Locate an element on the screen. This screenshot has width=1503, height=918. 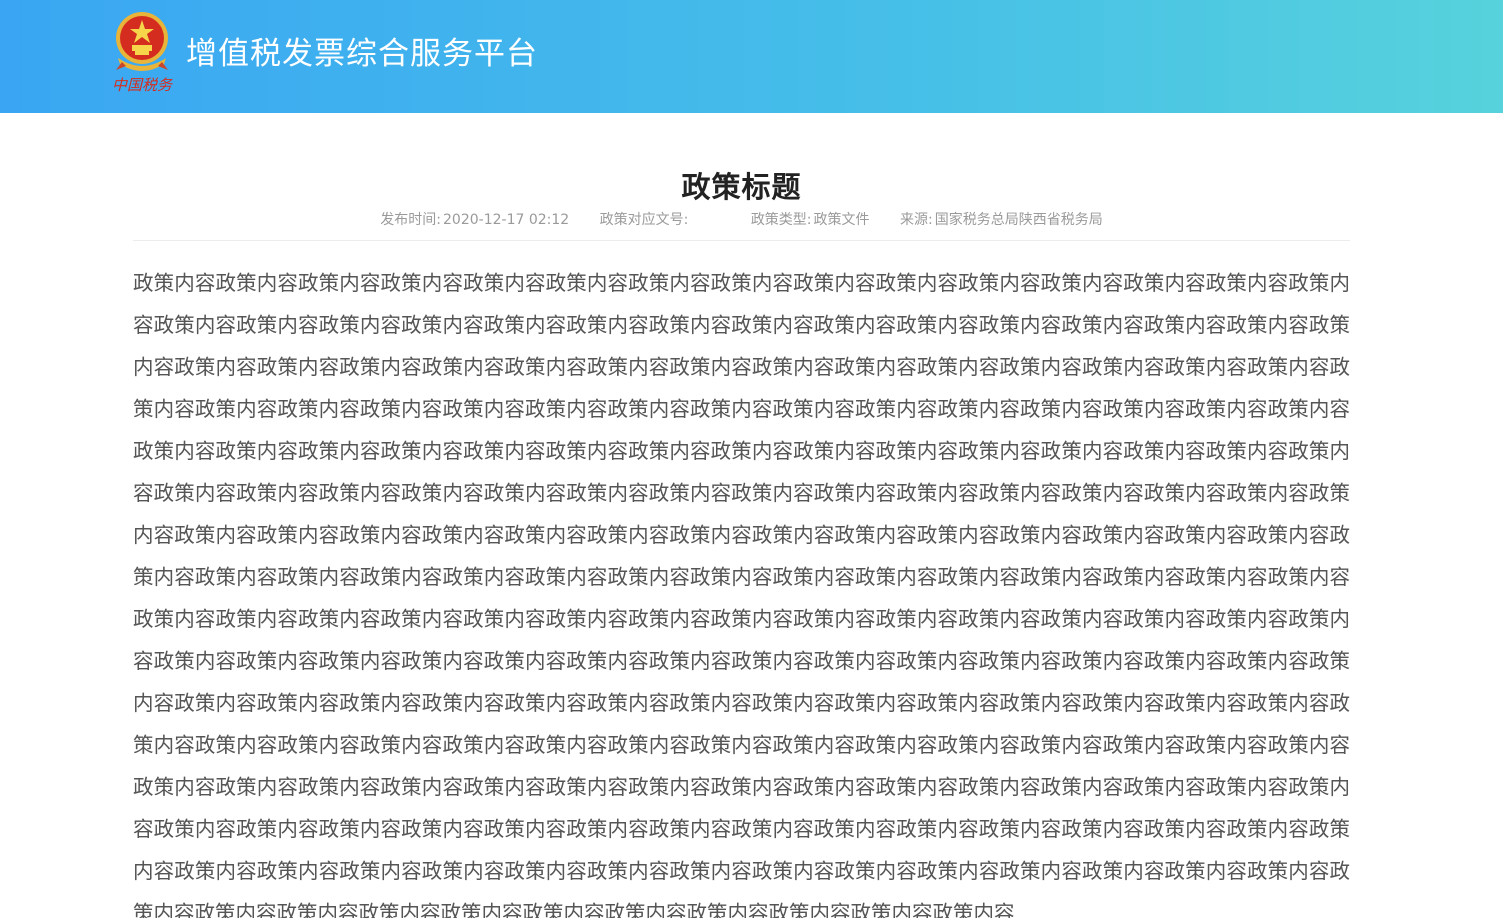
policy-type-label: 政策类型: is located at coordinates (781, 220).